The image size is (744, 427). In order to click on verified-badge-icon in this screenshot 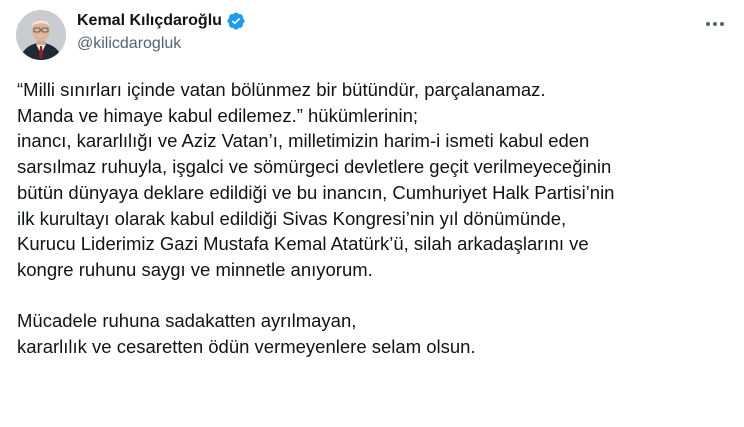, I will do `click(236, 21)`.